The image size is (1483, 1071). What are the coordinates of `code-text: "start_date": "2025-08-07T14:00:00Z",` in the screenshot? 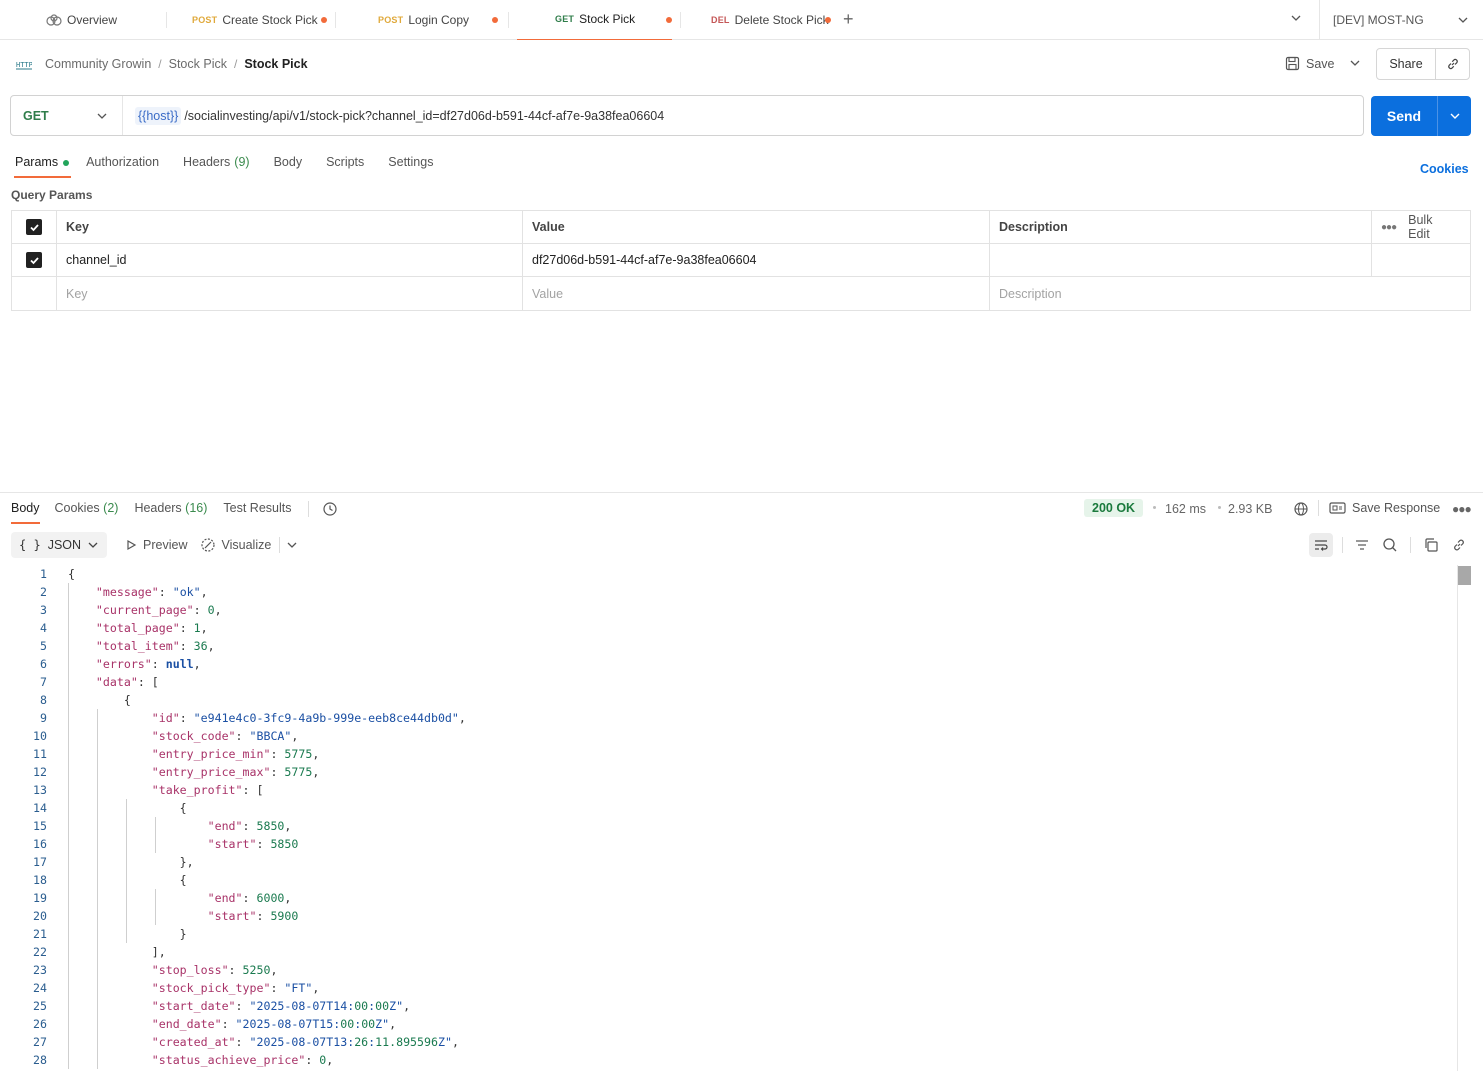 It's located at (281, 1006).